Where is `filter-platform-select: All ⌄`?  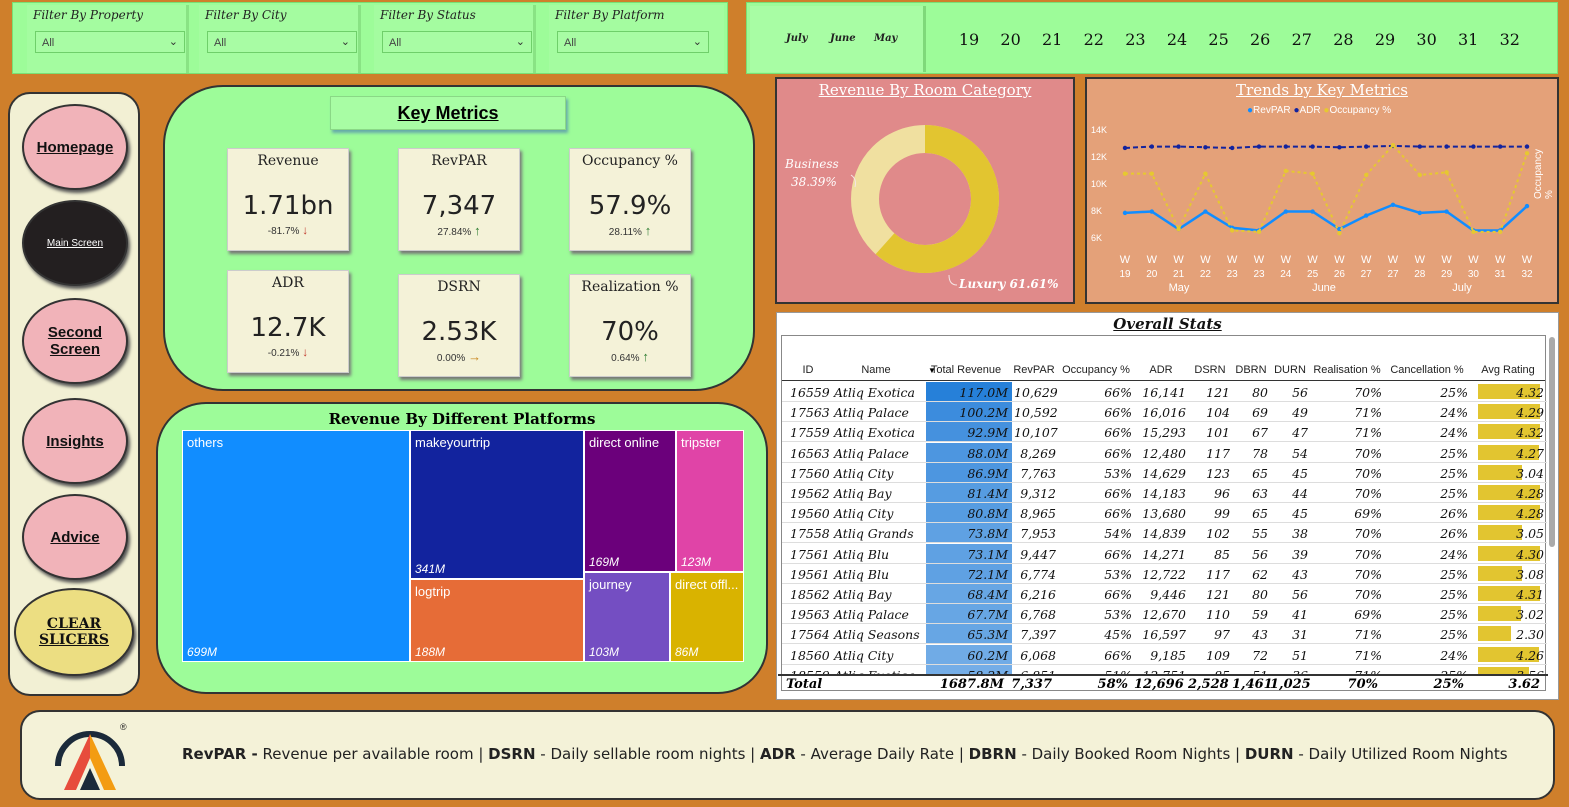
filter-platform-select: All ⌄ is located at coordinates (633, 42).